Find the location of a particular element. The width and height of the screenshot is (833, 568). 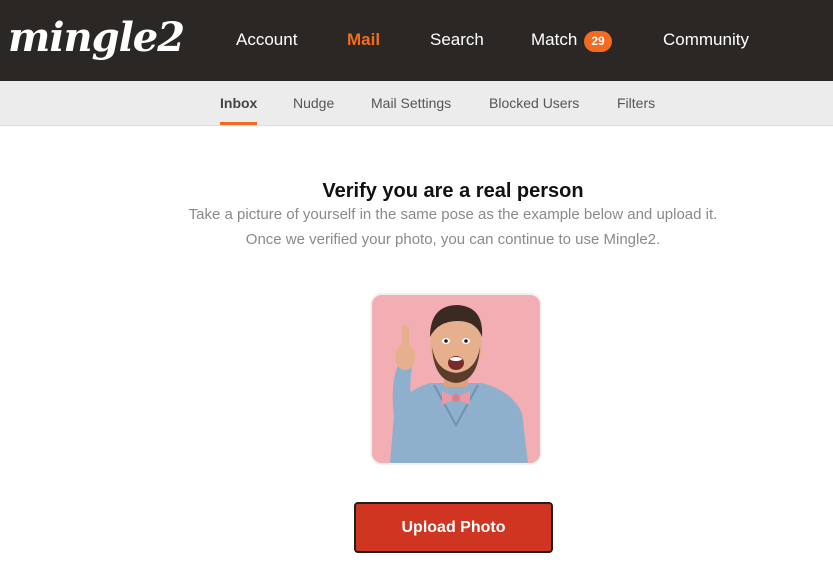

example-pose-photo is located at coordinates (456, 379).